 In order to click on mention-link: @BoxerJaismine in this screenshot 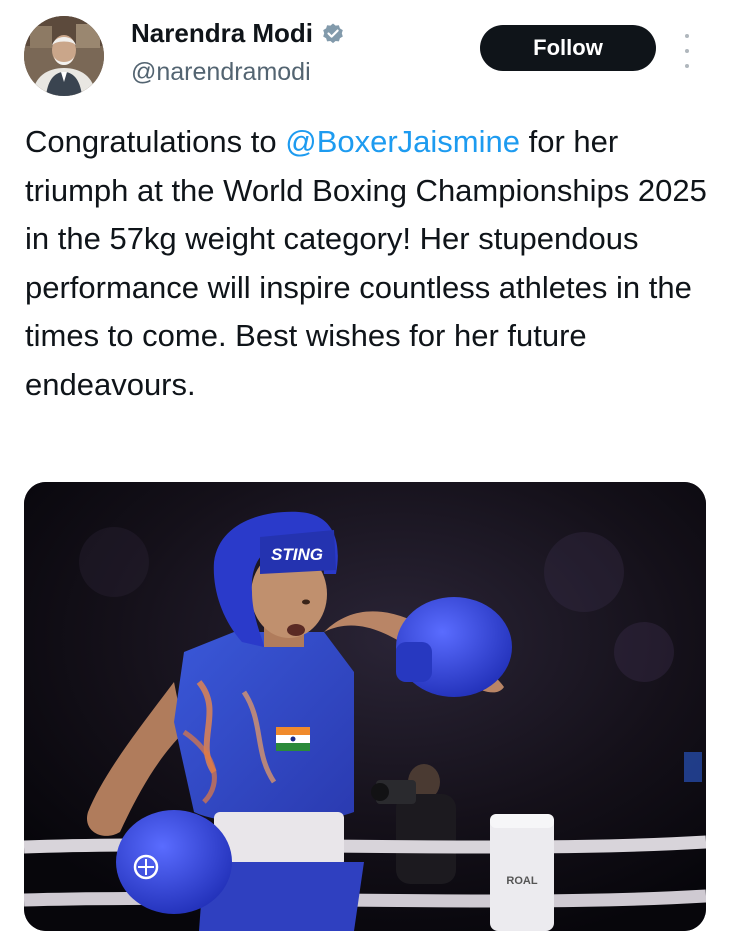, I will do `click(402, 141)`.